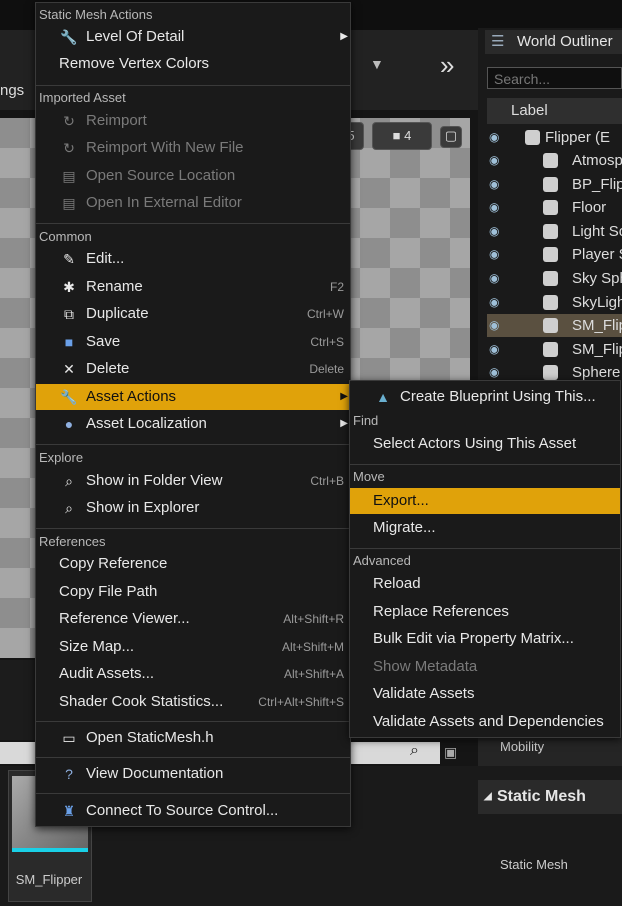  I want to click on menu-audit-assets: Audit Assets... Alt+Shift+A, so click(193, 674).